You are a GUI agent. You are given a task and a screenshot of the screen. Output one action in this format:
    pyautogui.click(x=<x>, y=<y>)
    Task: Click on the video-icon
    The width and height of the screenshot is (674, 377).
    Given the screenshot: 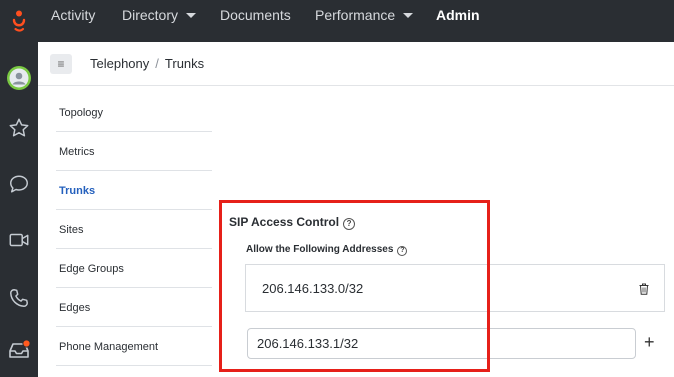 What is the action you would take?
    pyautogui.click(x=19, y=240)
    